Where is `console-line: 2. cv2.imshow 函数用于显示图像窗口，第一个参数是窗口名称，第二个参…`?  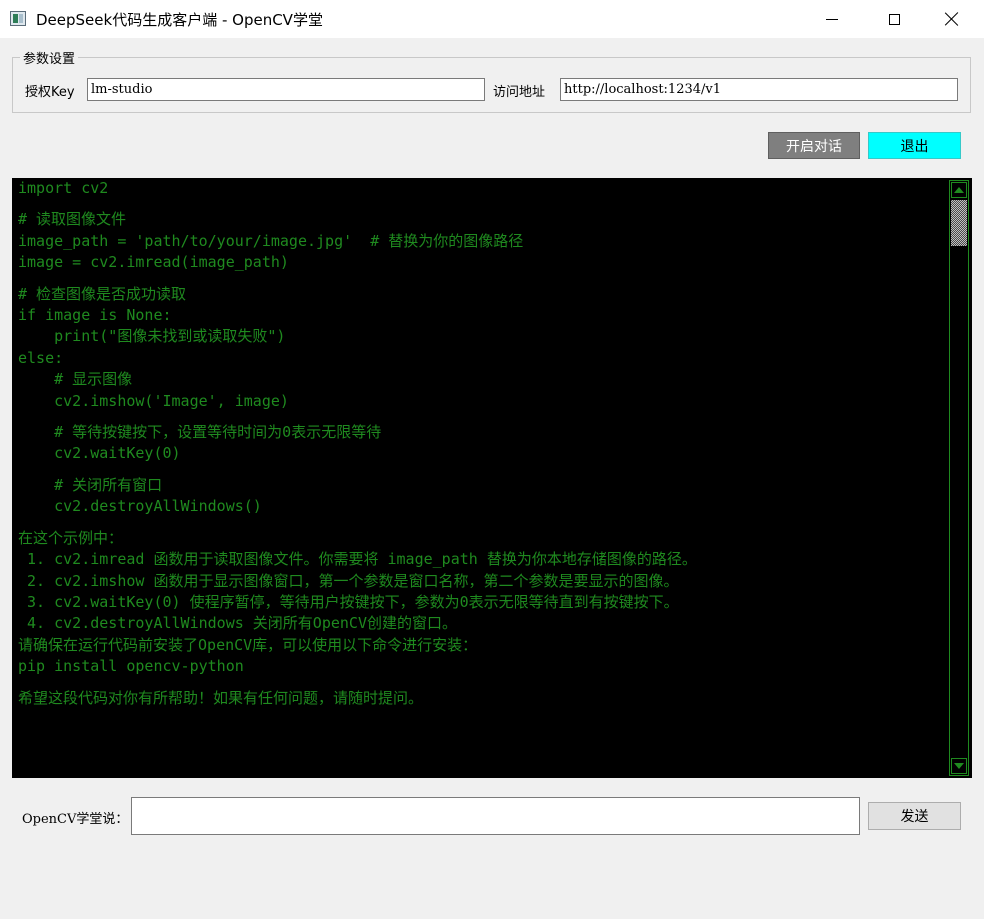 console-line: 2. cv2.imshow 函数用于显示图像窗口，第一个参数是窗口名称，第二个参… is located at coordinates (348, 580).